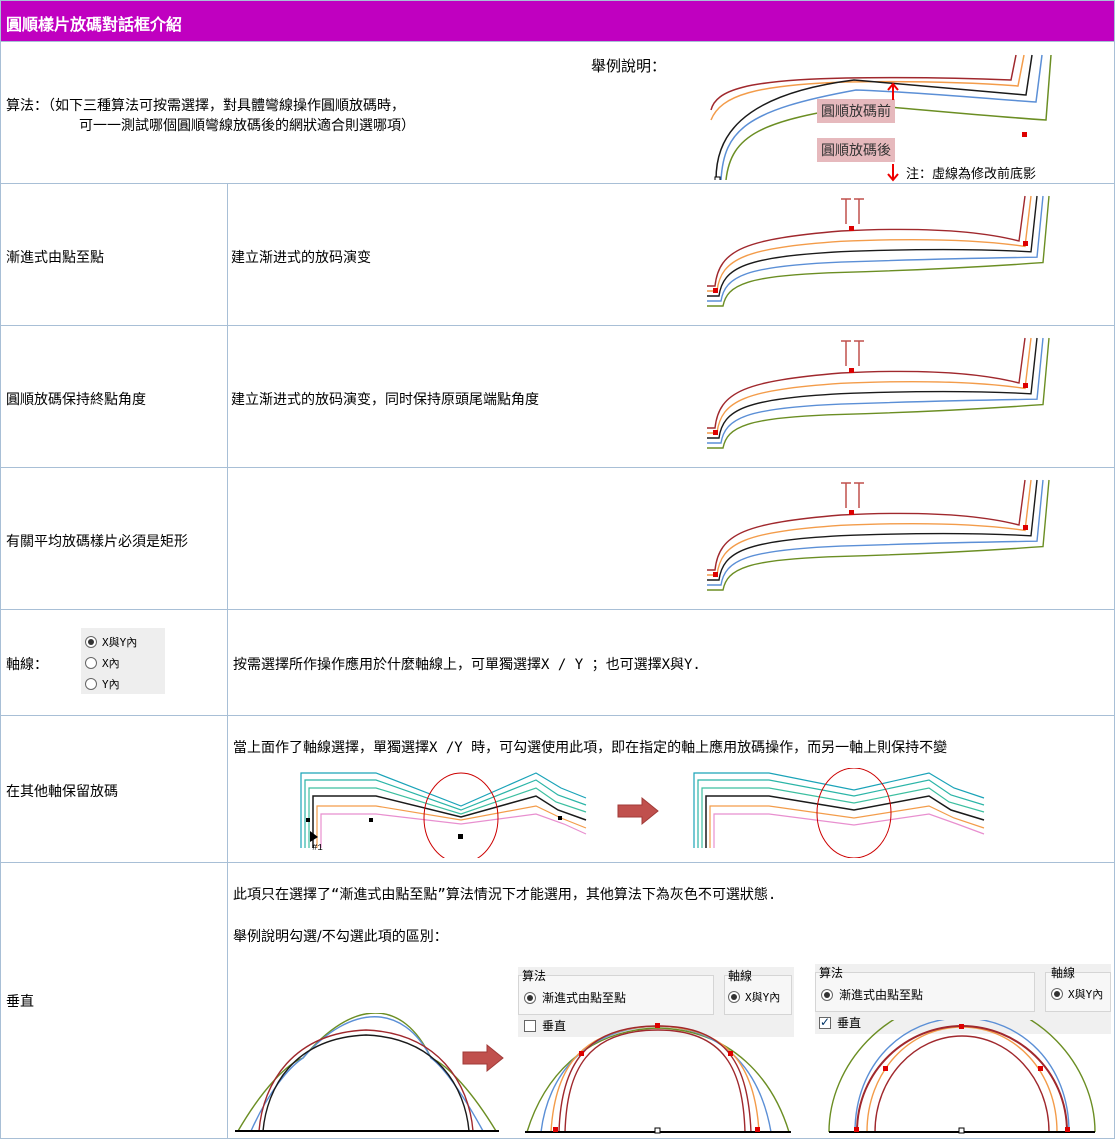  What do you see at coordinates (893, 173) in the screenshot?
I see `arrow-down-icon` at bounding box center [893, 173].